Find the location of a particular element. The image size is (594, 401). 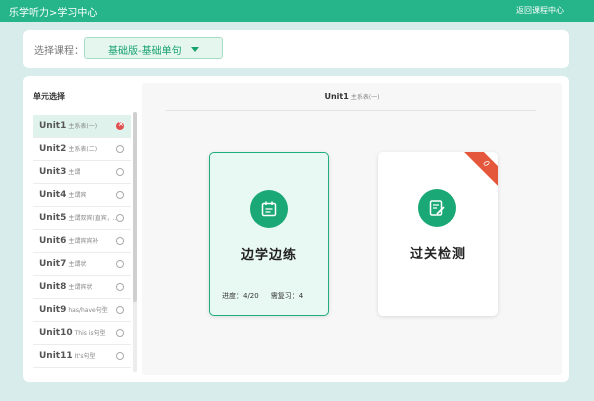

unit-heading-desc: 主系表(一) is located at coordinates (365, 97).